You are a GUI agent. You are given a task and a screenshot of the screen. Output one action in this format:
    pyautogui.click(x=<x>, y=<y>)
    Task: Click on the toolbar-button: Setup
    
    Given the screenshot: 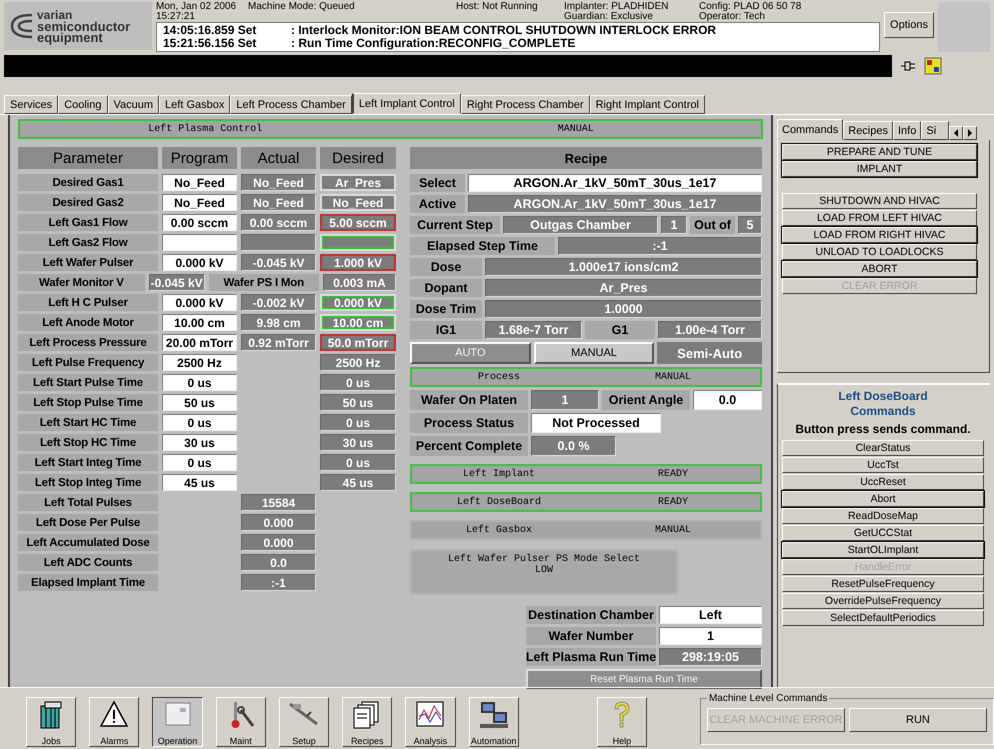 What is the action you would take?
    pyautogui.click(x=304, y=722)
    